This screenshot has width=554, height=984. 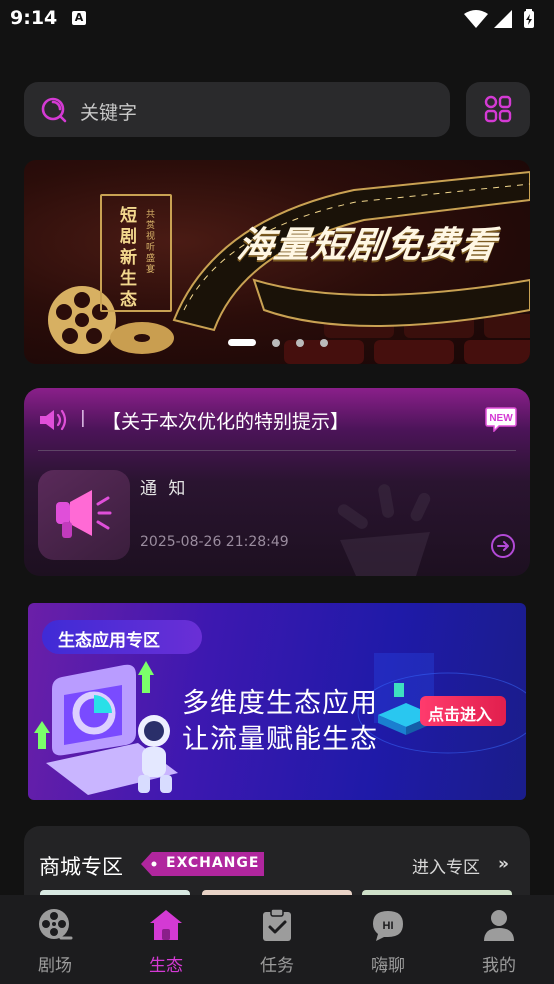 What do you see at coordinates (53, 420) in the screenshot?
I see `speaker-icon` at bounding box center [53, 420].